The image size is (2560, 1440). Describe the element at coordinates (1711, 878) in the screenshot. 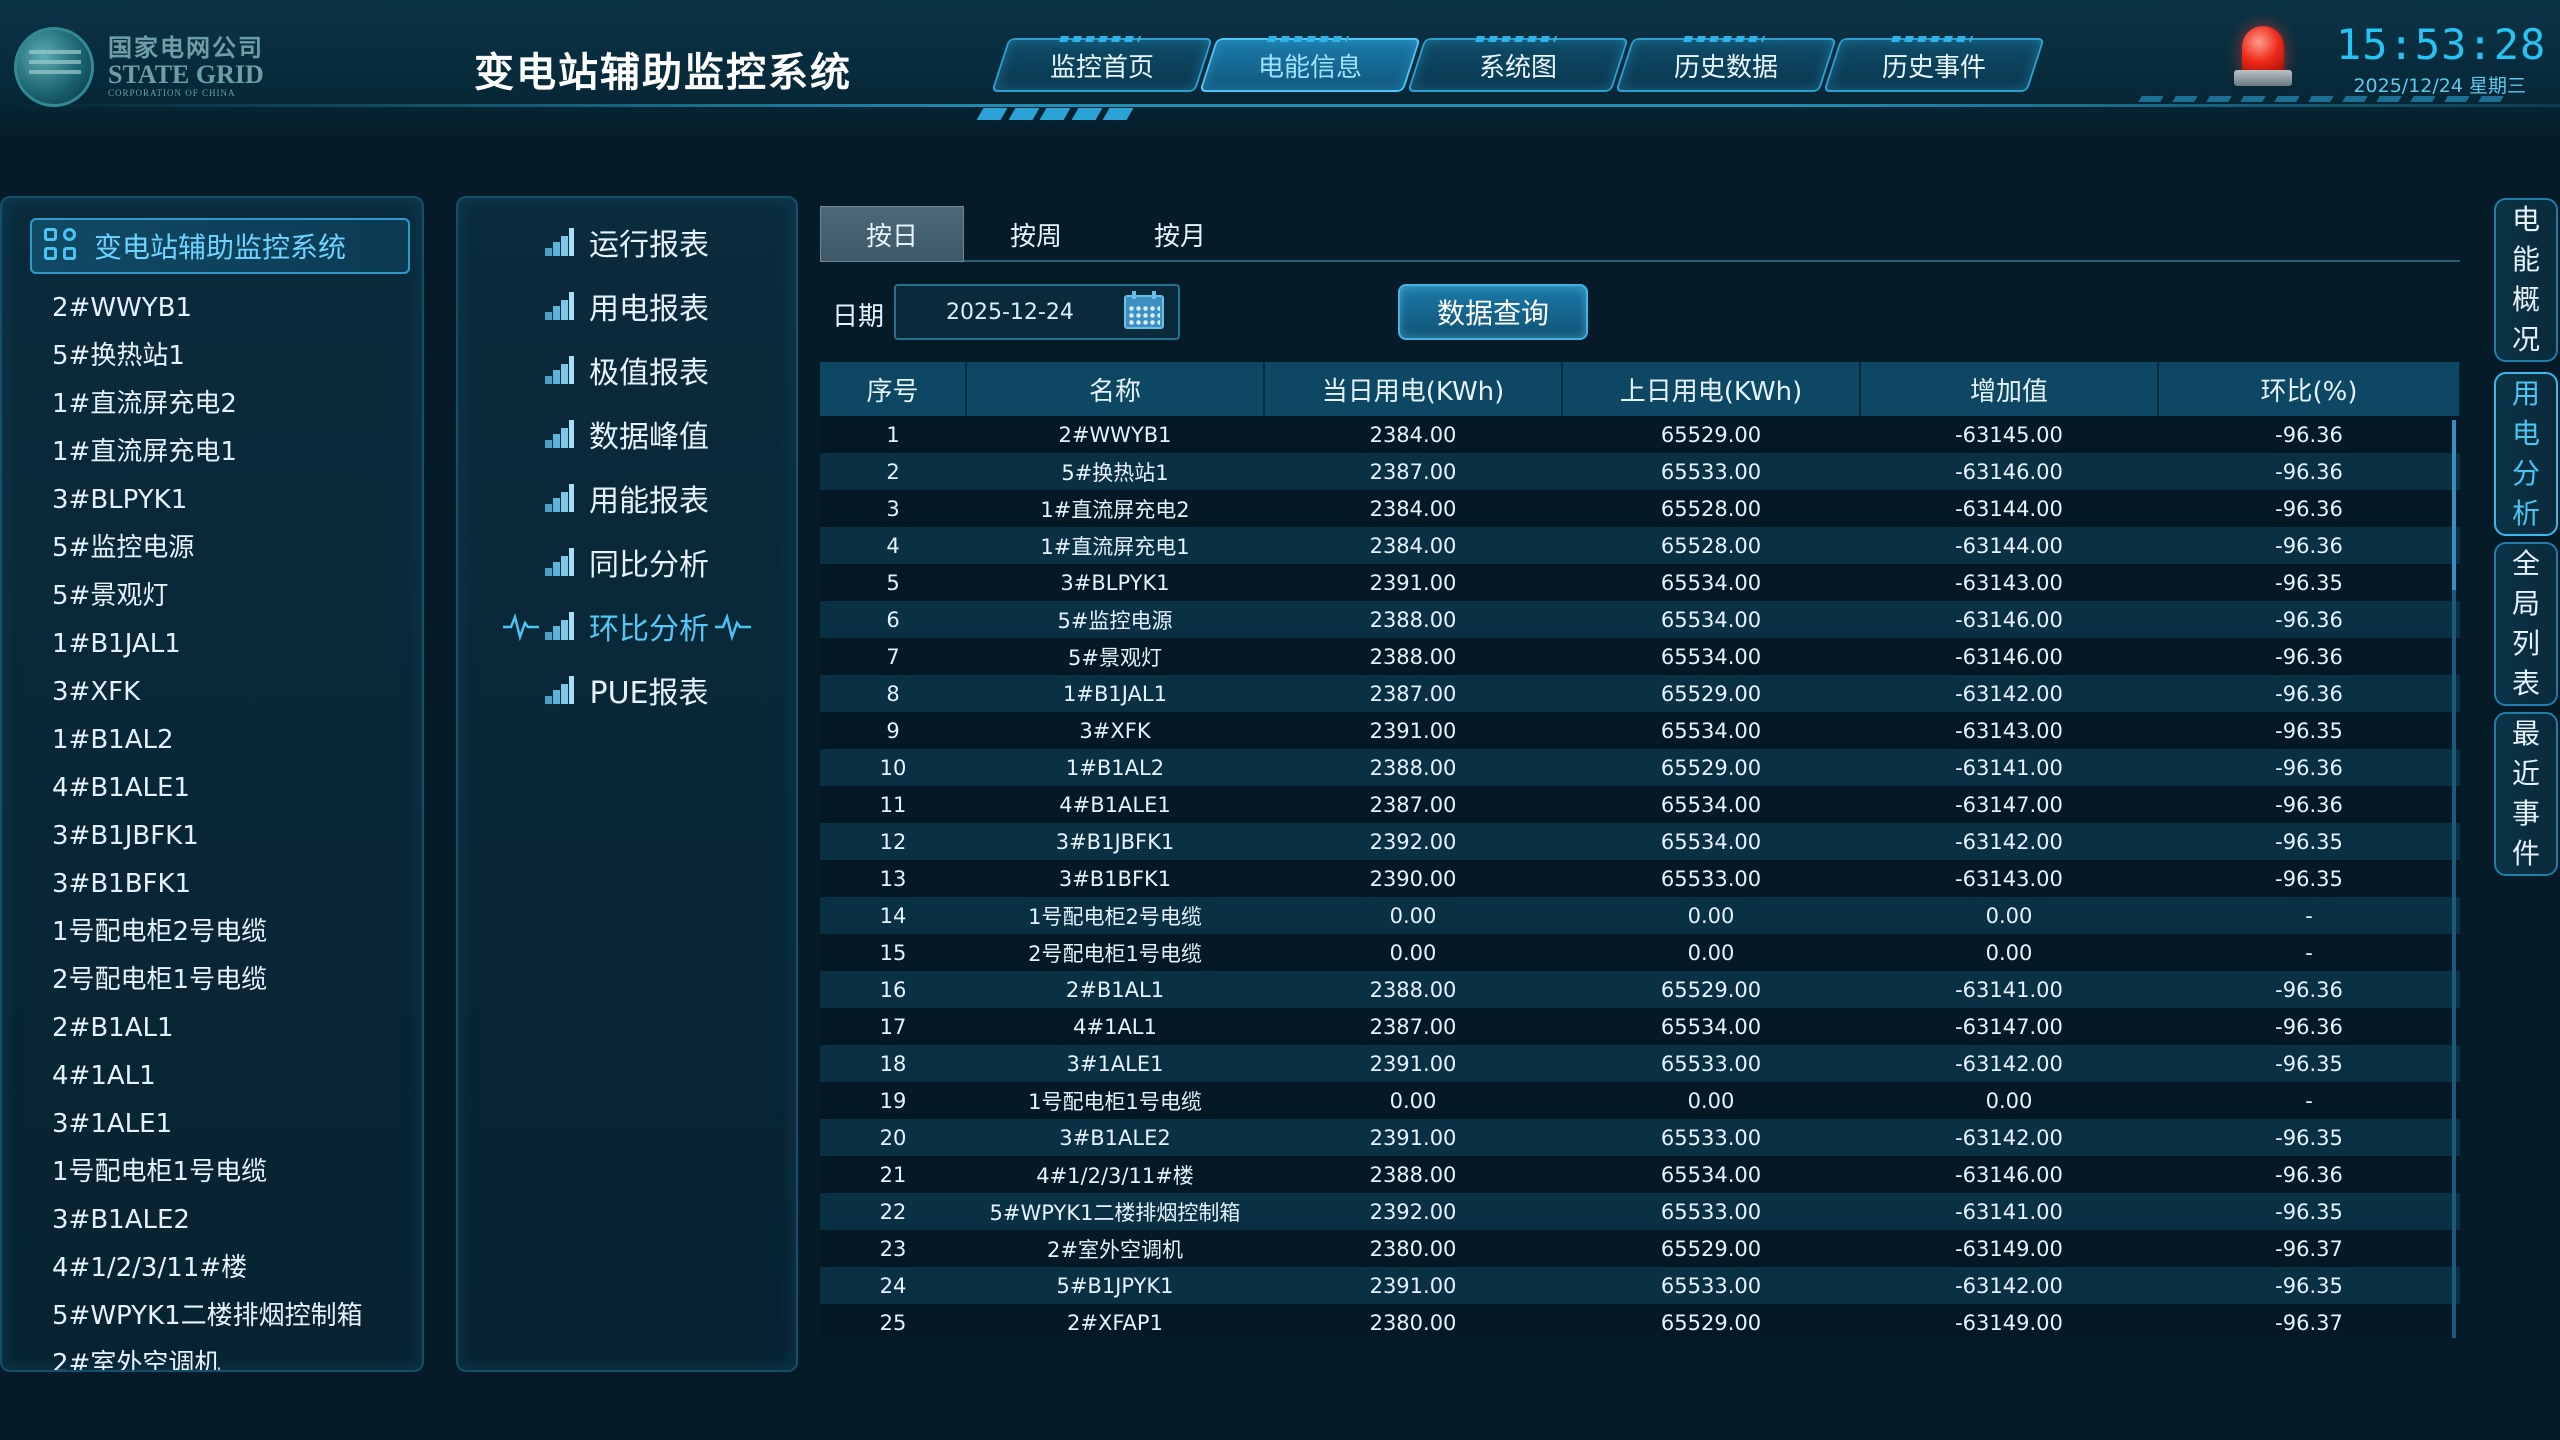

I see `cell-yesterday: 65533.00` at that location.